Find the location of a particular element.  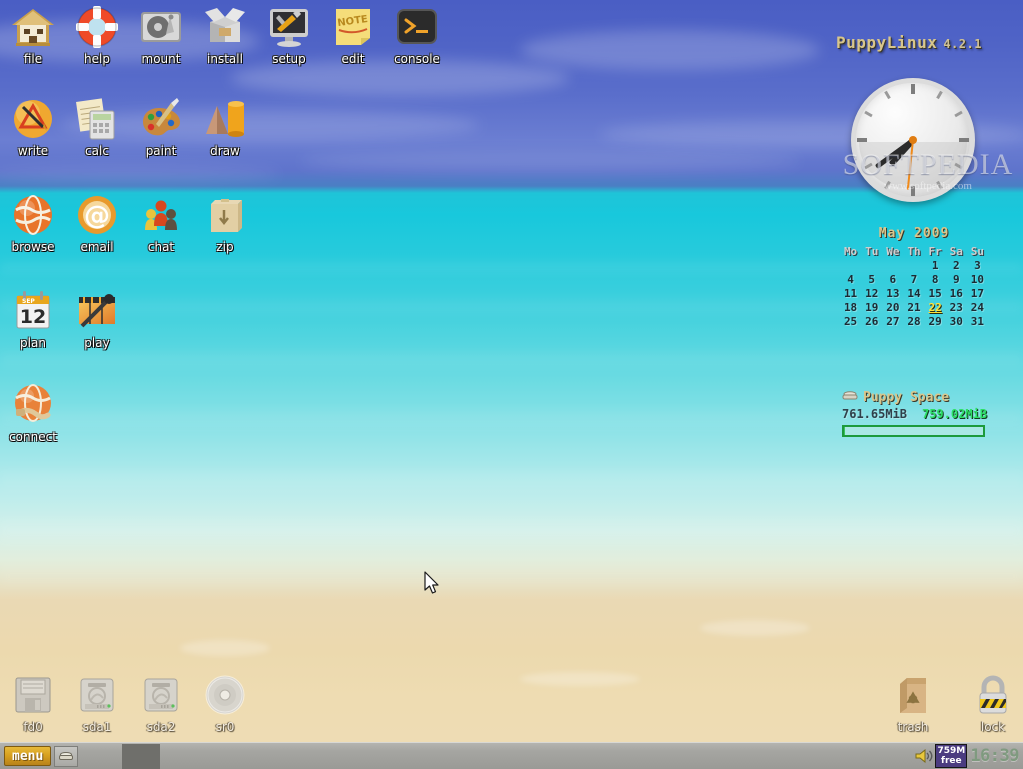

calendar-day: 3 is located at coordinates (977, 265).